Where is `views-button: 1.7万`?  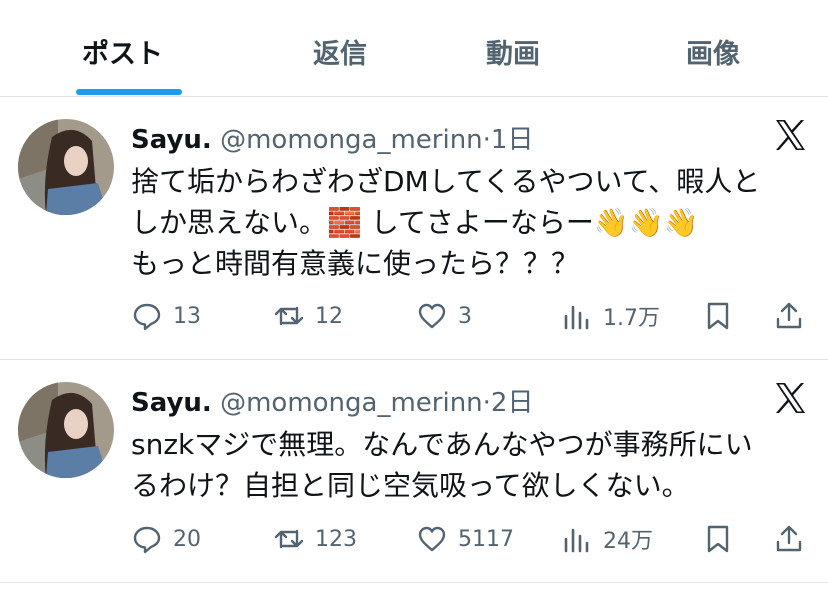 views-button: 1.7万 is located at coordinates (610, 316).